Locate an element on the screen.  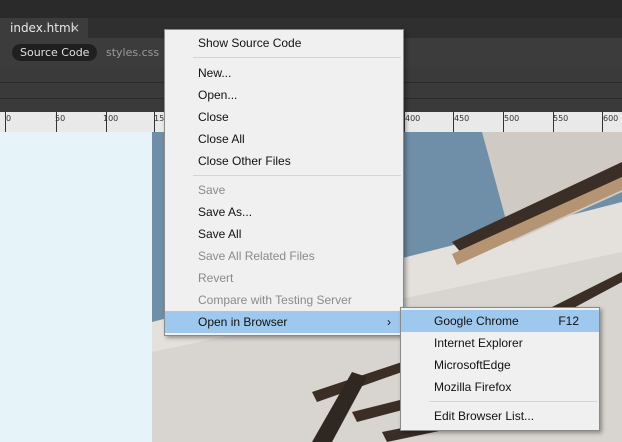
submenu-item-label: MicrosoftEdge is located at coordinates (472, 365).